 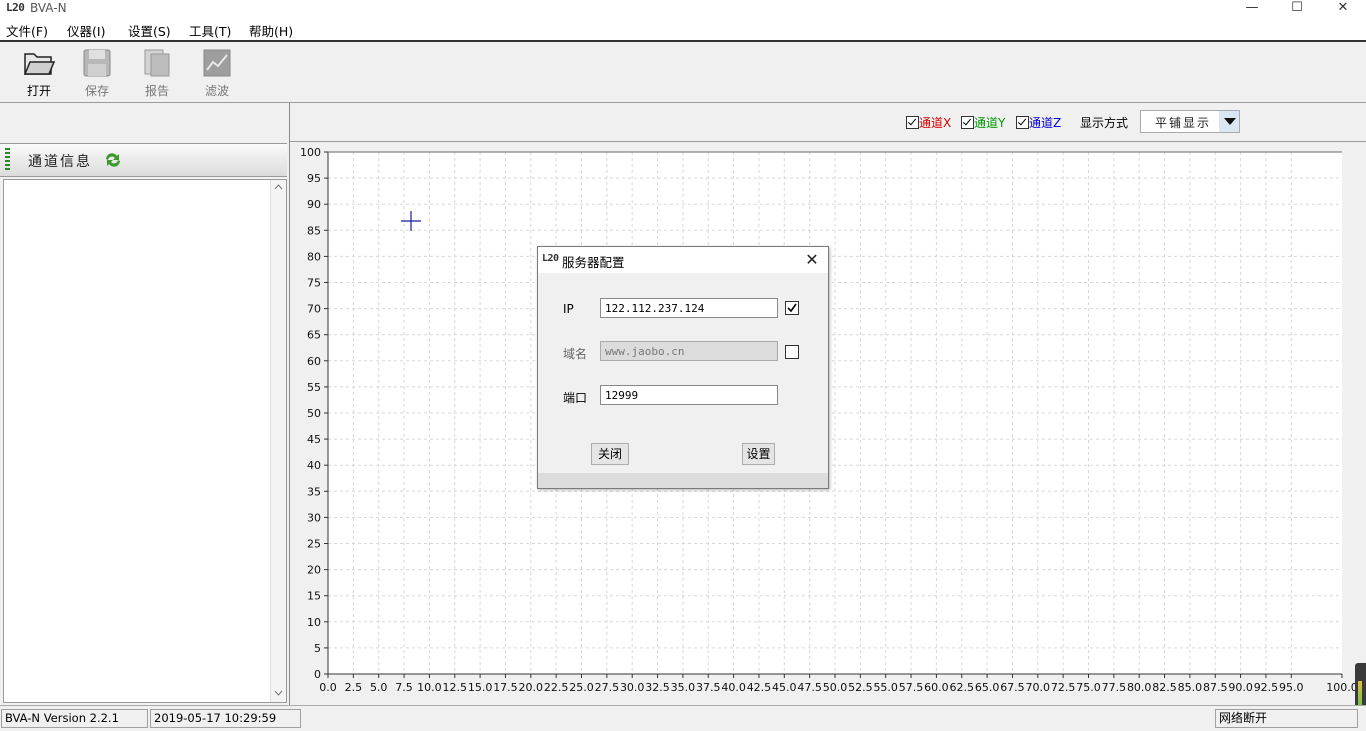 What do you see at coordinates (792, 352) in the screenshot?
I see `domain-checkbox` at bounding box center [792, 352].